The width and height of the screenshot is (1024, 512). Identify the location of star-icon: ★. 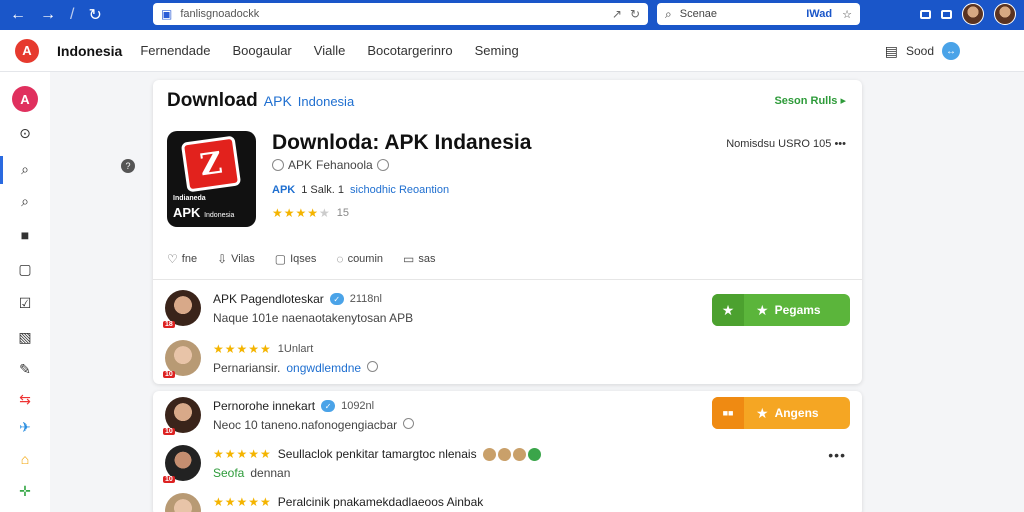
(762, 412).